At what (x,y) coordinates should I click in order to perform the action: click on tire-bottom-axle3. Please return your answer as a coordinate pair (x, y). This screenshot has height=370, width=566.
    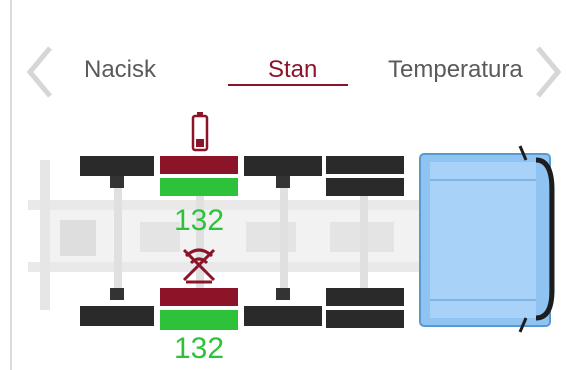
    Looking at the image, I should click on (283, 316).